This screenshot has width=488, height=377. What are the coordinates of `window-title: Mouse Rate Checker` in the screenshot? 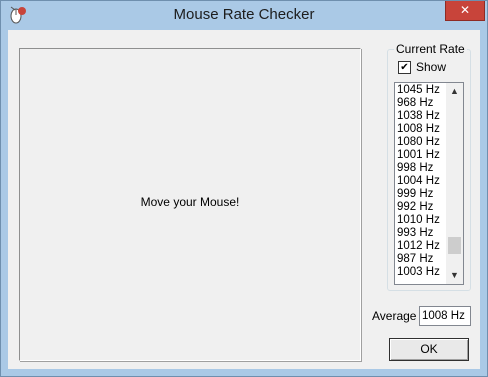 It's located at (244, 14).